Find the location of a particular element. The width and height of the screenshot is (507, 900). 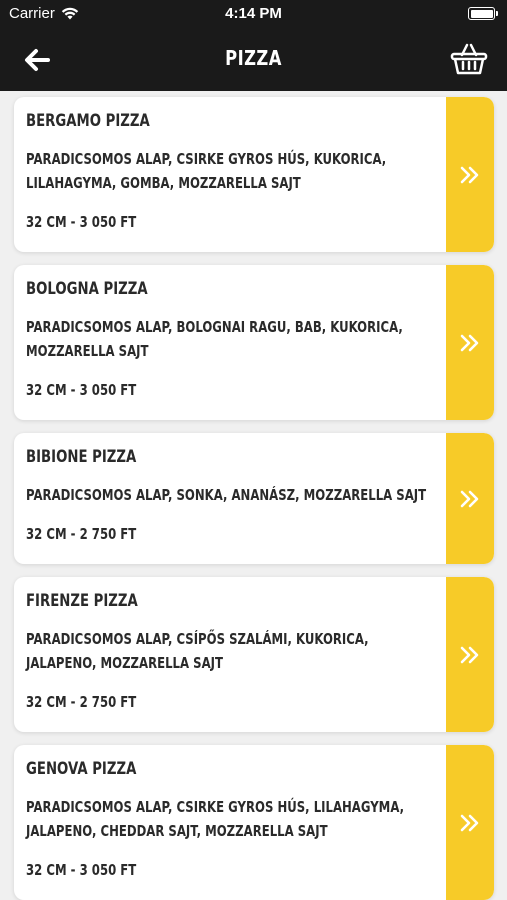

product-name: GENOVA PIZZA is located at coordinates (81, 769).